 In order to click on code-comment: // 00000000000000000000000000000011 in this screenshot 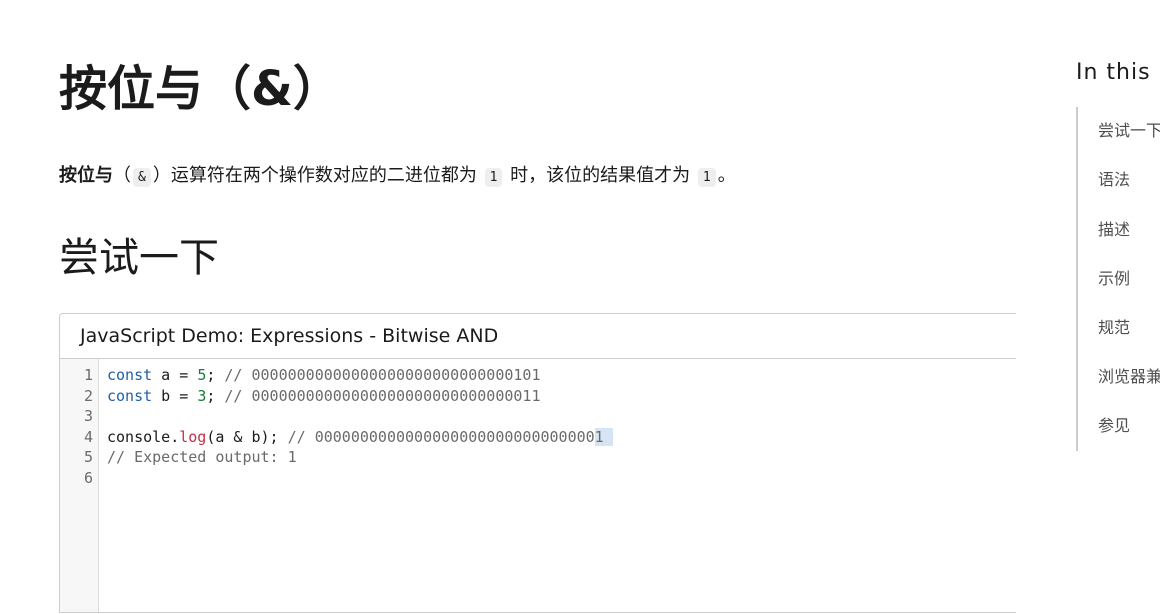, I will do `click(382, 395)`.